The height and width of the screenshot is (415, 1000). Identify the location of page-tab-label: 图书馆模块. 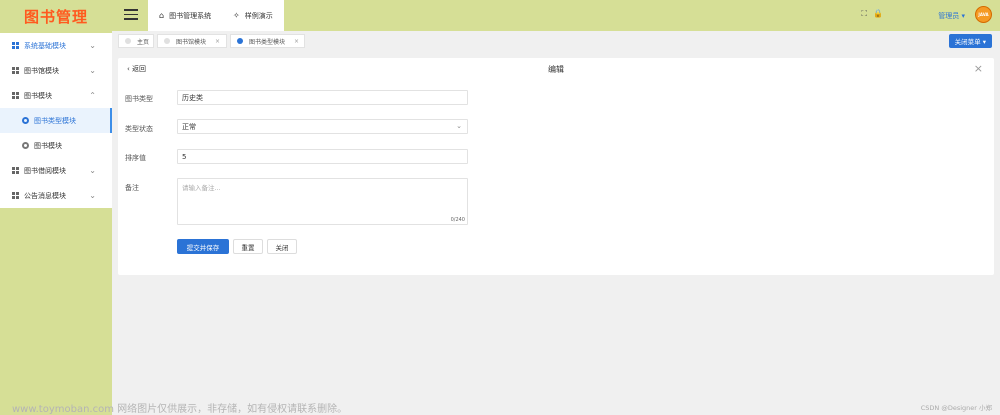
(191, 42).